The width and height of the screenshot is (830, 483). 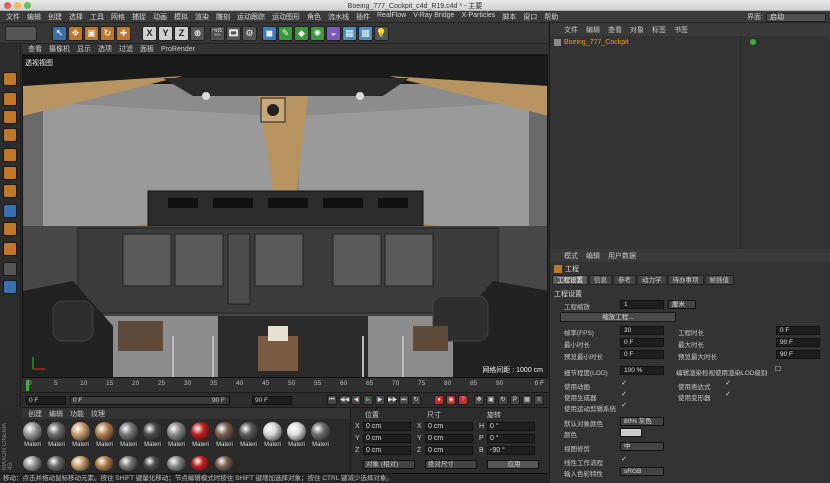 What do you see at coordinates (223, 17) in the screenshot?
I see `menu-item: 雕刻` at bounding box center [223, 17].